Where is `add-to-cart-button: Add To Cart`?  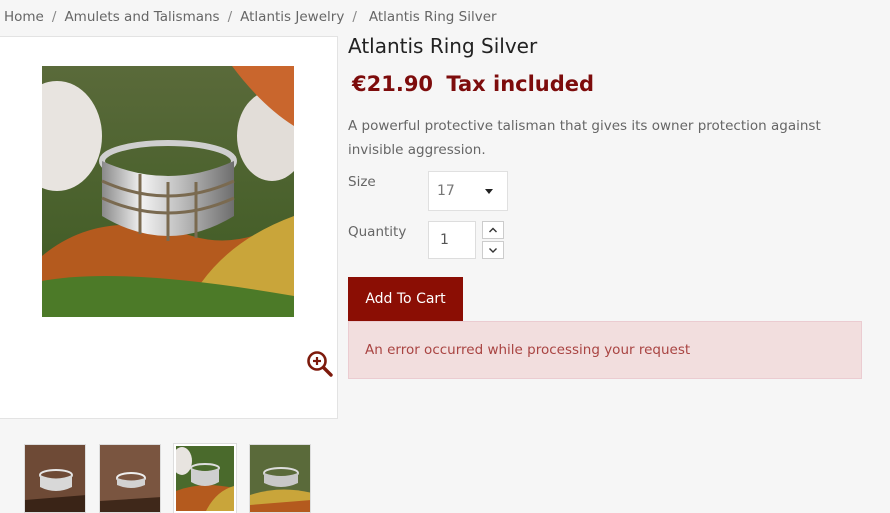 add-to-cart-button: Add To Cart is located at coordinates (405, 299).